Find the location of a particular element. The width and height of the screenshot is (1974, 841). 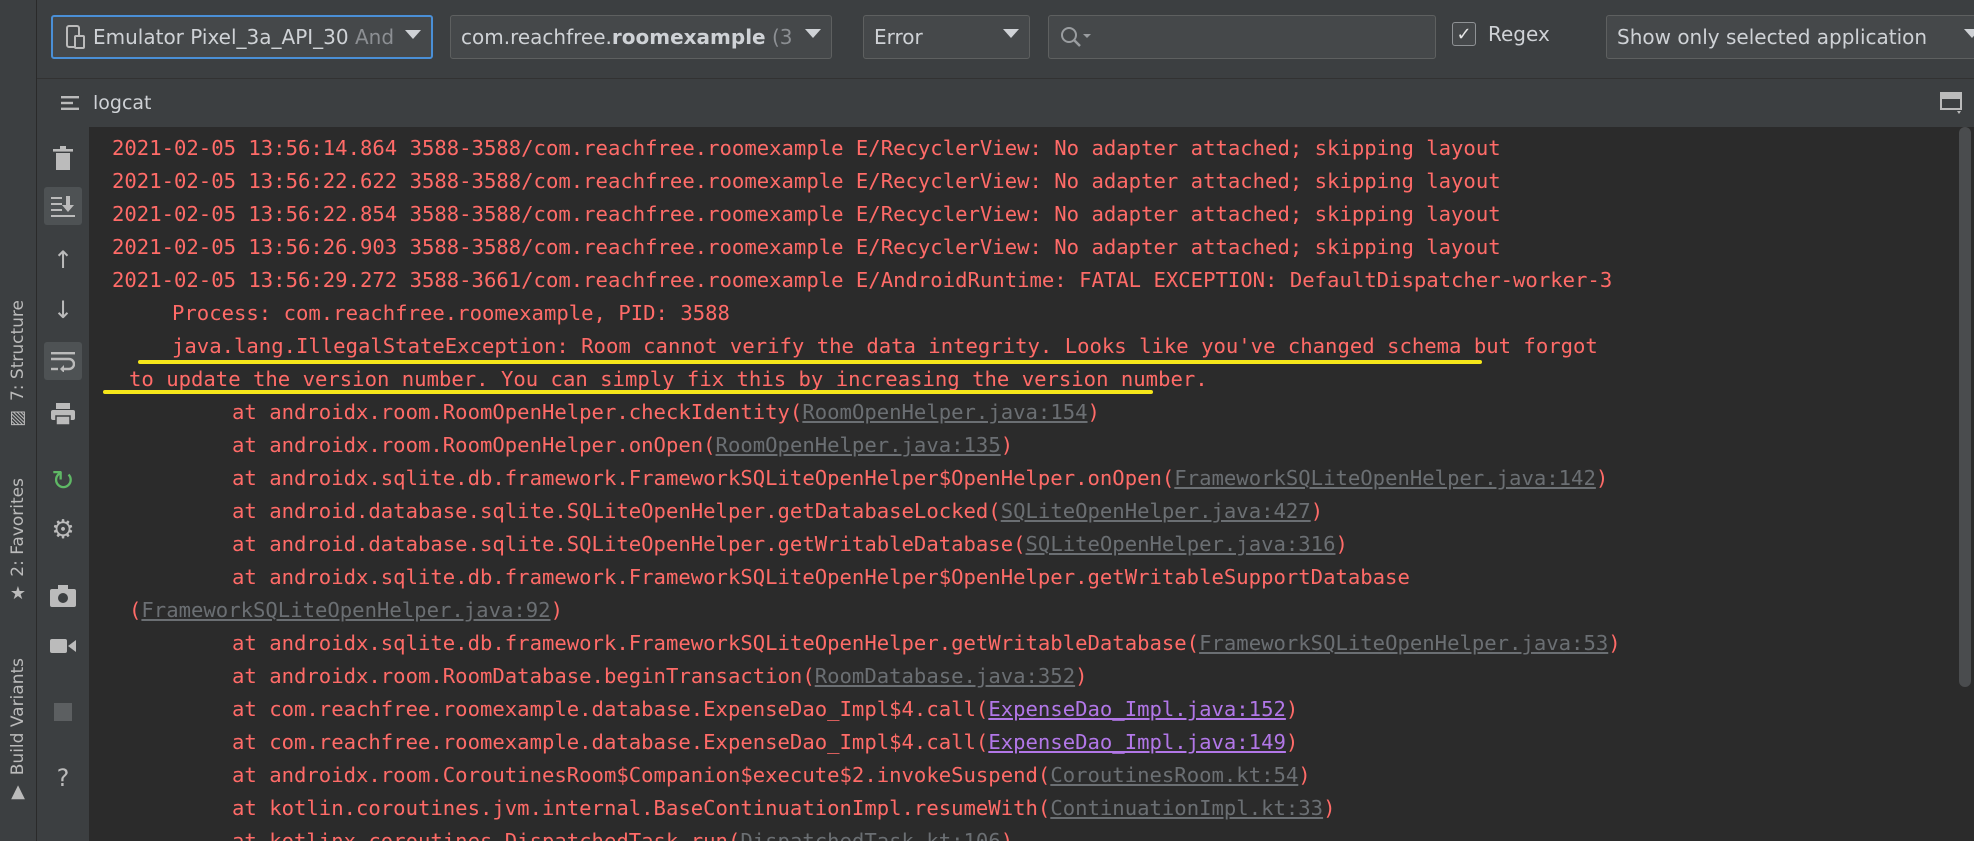

settings-button: ⚙ is located at coordinates (63, 530).